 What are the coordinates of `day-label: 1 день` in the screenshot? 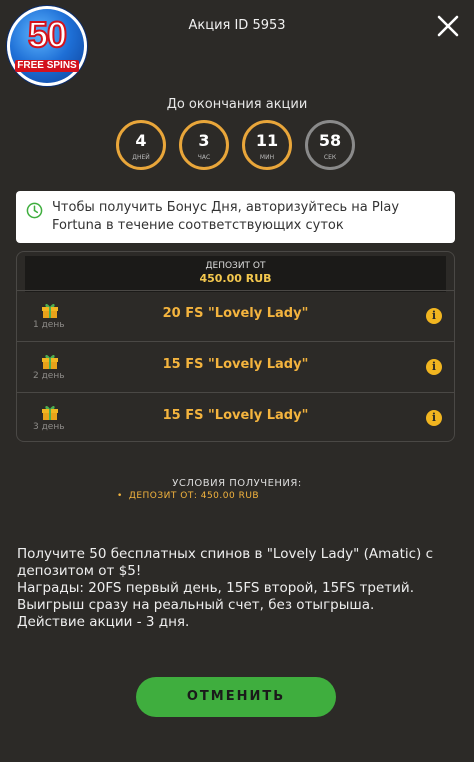 It's located at (49, 325).